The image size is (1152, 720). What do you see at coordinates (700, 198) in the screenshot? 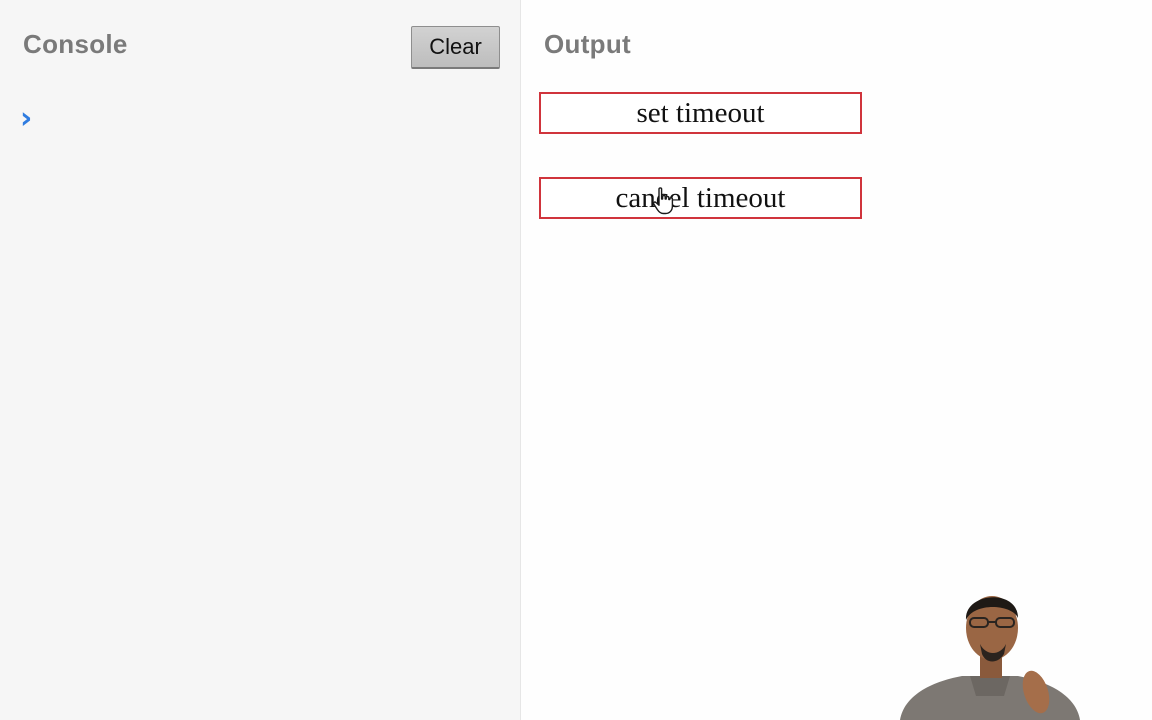
I see `cancel-timeout-button: cancel timeout` at bounding box center [700, 198].